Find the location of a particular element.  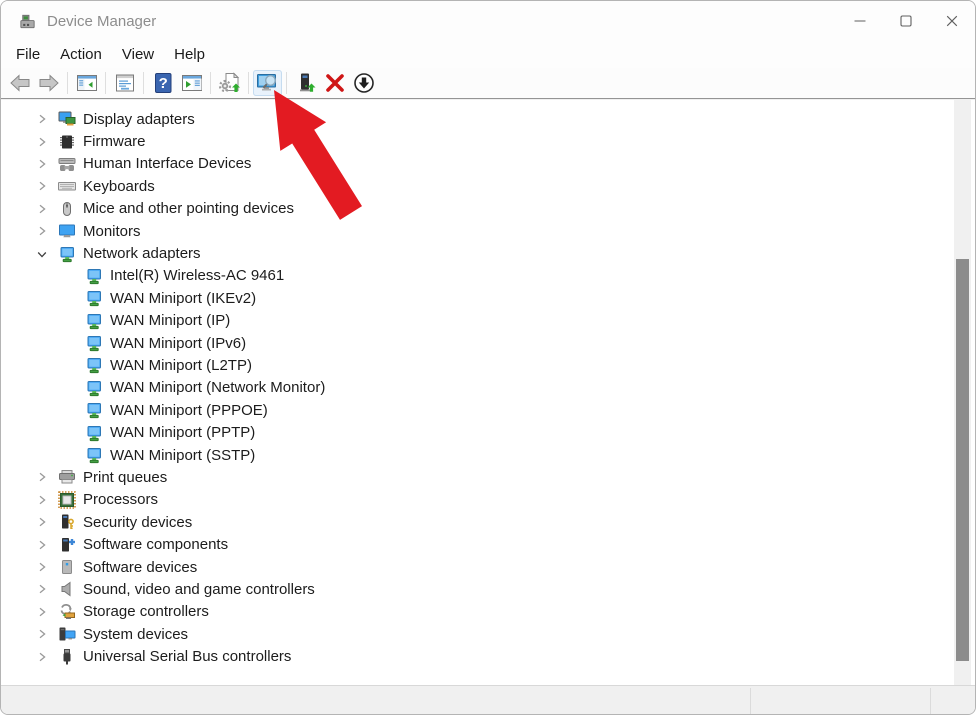

vertical-scrollbar is located at coordinates (962, 392).